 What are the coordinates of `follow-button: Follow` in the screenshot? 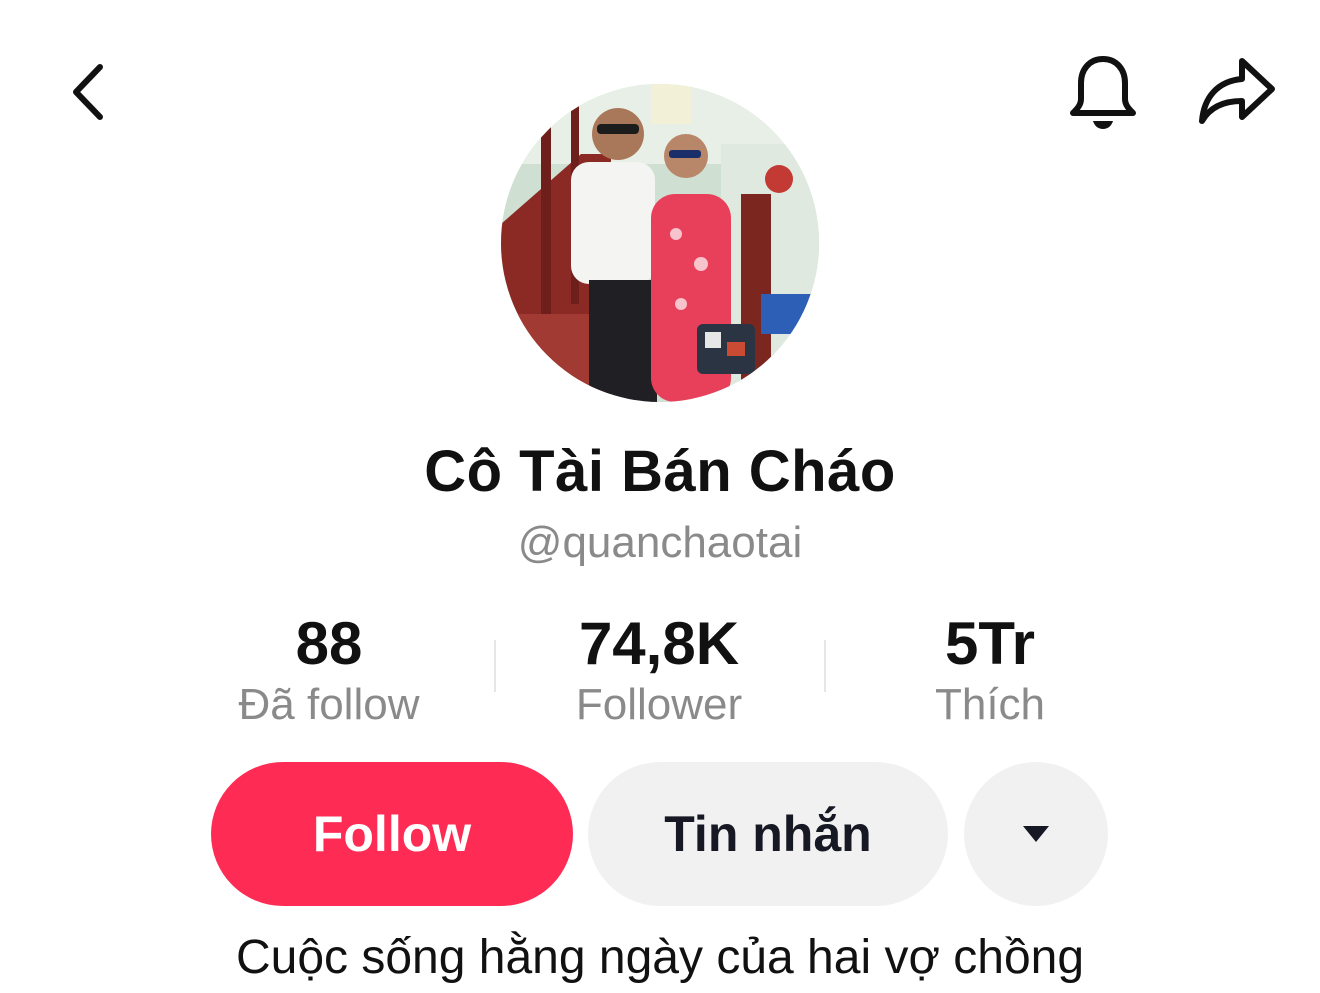 It's located at (392, 834).